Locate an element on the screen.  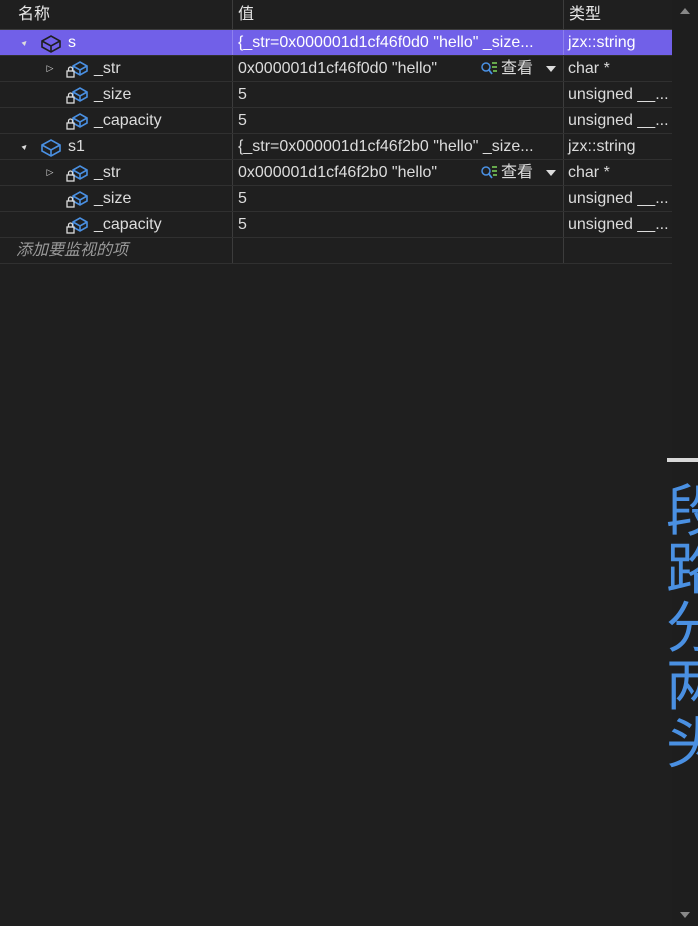
name-cell: ▲ s1 is located at coordinates (116, 146).